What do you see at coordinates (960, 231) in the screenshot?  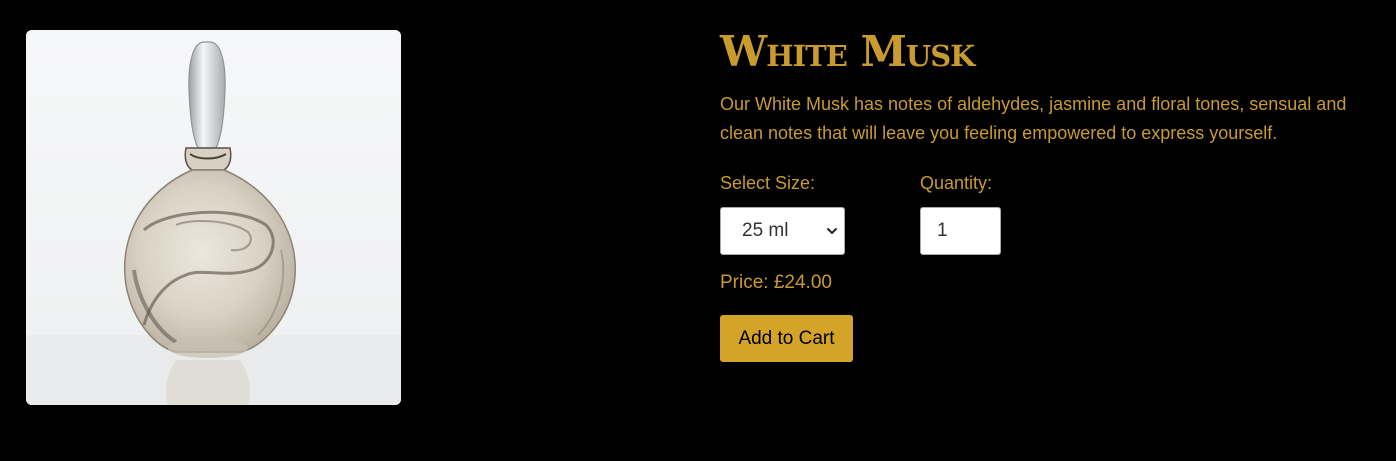 I see `quantity-input` at bounding box center [960, 231].